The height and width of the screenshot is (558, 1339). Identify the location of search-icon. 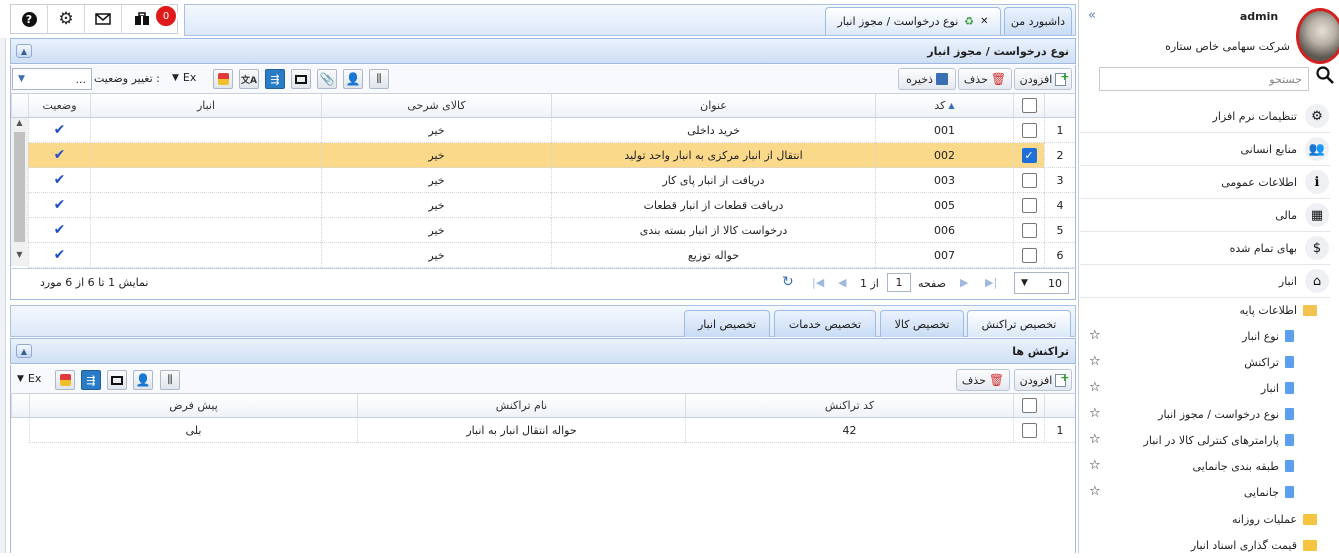
(1325, 76).